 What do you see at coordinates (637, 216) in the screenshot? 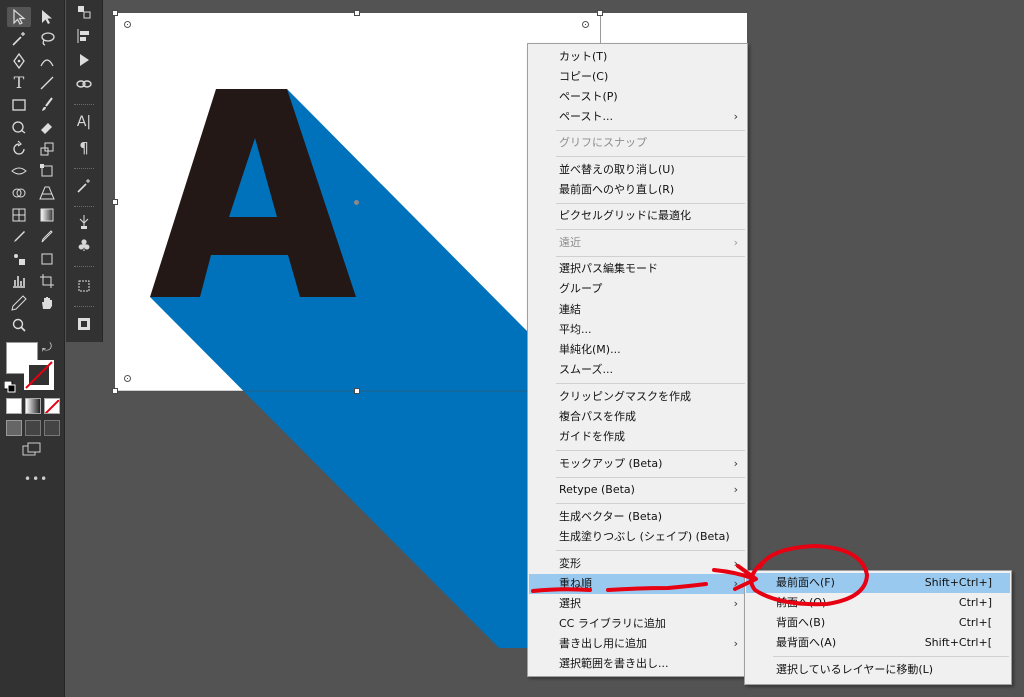
I see `menu-item-pixel-grid: ピクセルグリッドに最適化` at bounding box center [637, 216].